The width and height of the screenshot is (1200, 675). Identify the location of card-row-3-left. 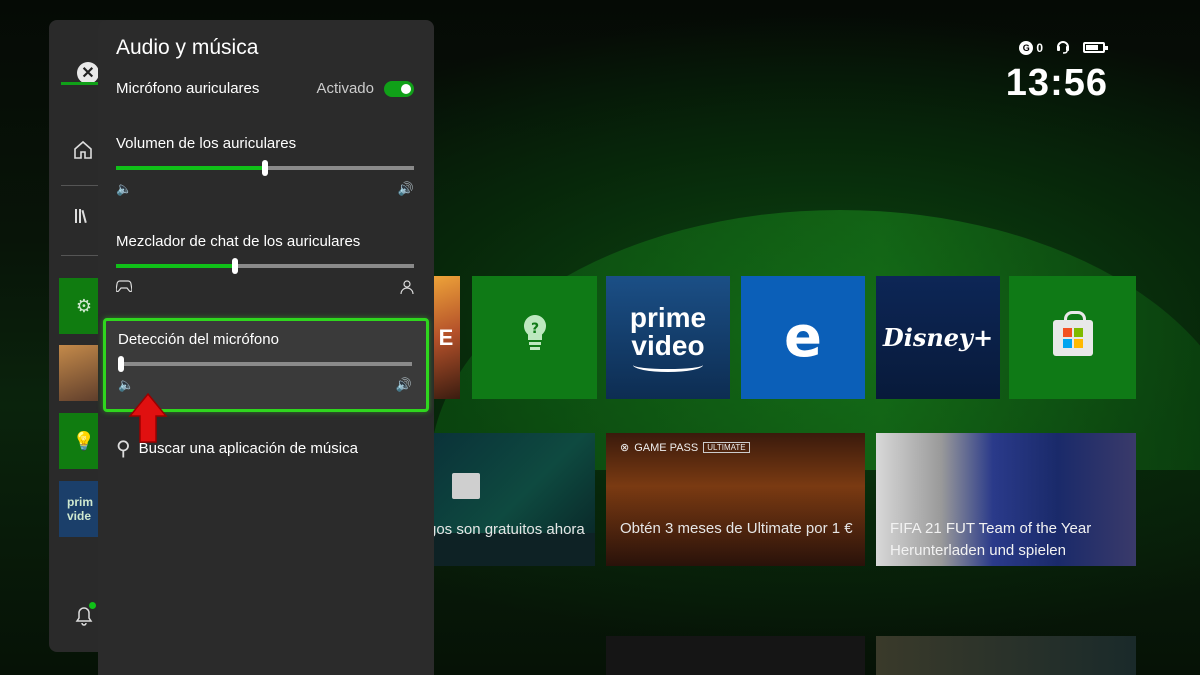
(735, 655).